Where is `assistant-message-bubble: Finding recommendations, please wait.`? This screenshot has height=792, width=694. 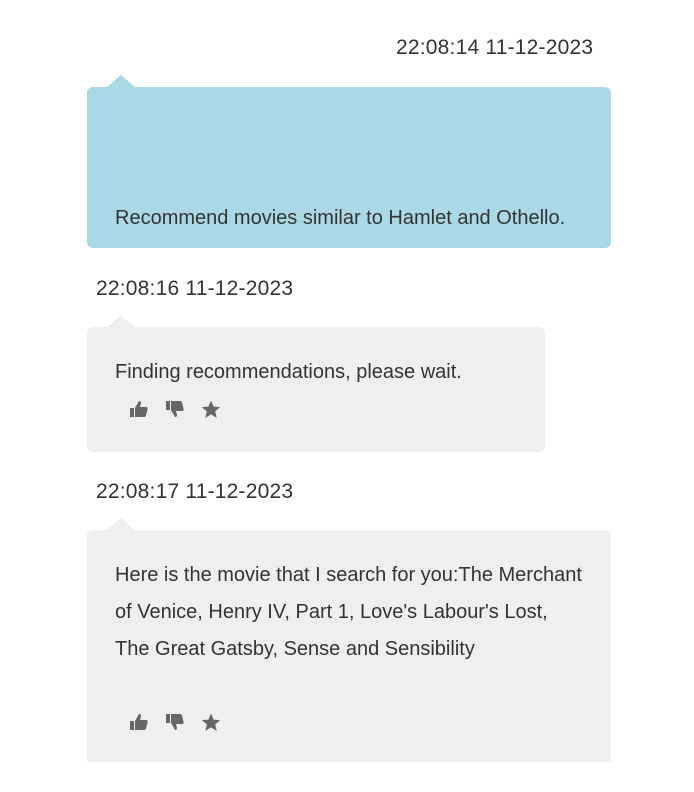
assistant-message-bubble: Finding recommendations, please wait. is located at coordinates (316, 383).